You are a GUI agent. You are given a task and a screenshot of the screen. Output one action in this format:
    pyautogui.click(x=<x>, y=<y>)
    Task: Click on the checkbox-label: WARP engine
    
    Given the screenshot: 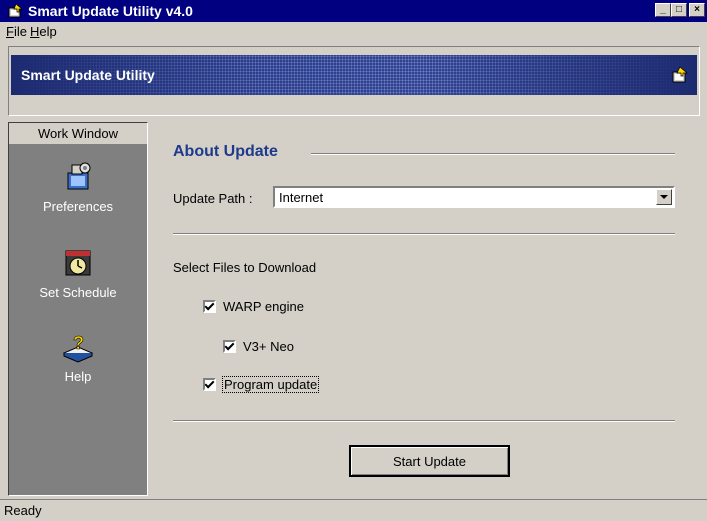 What is the action you would take?
    pyautogui.click(x=263, y=307)
    